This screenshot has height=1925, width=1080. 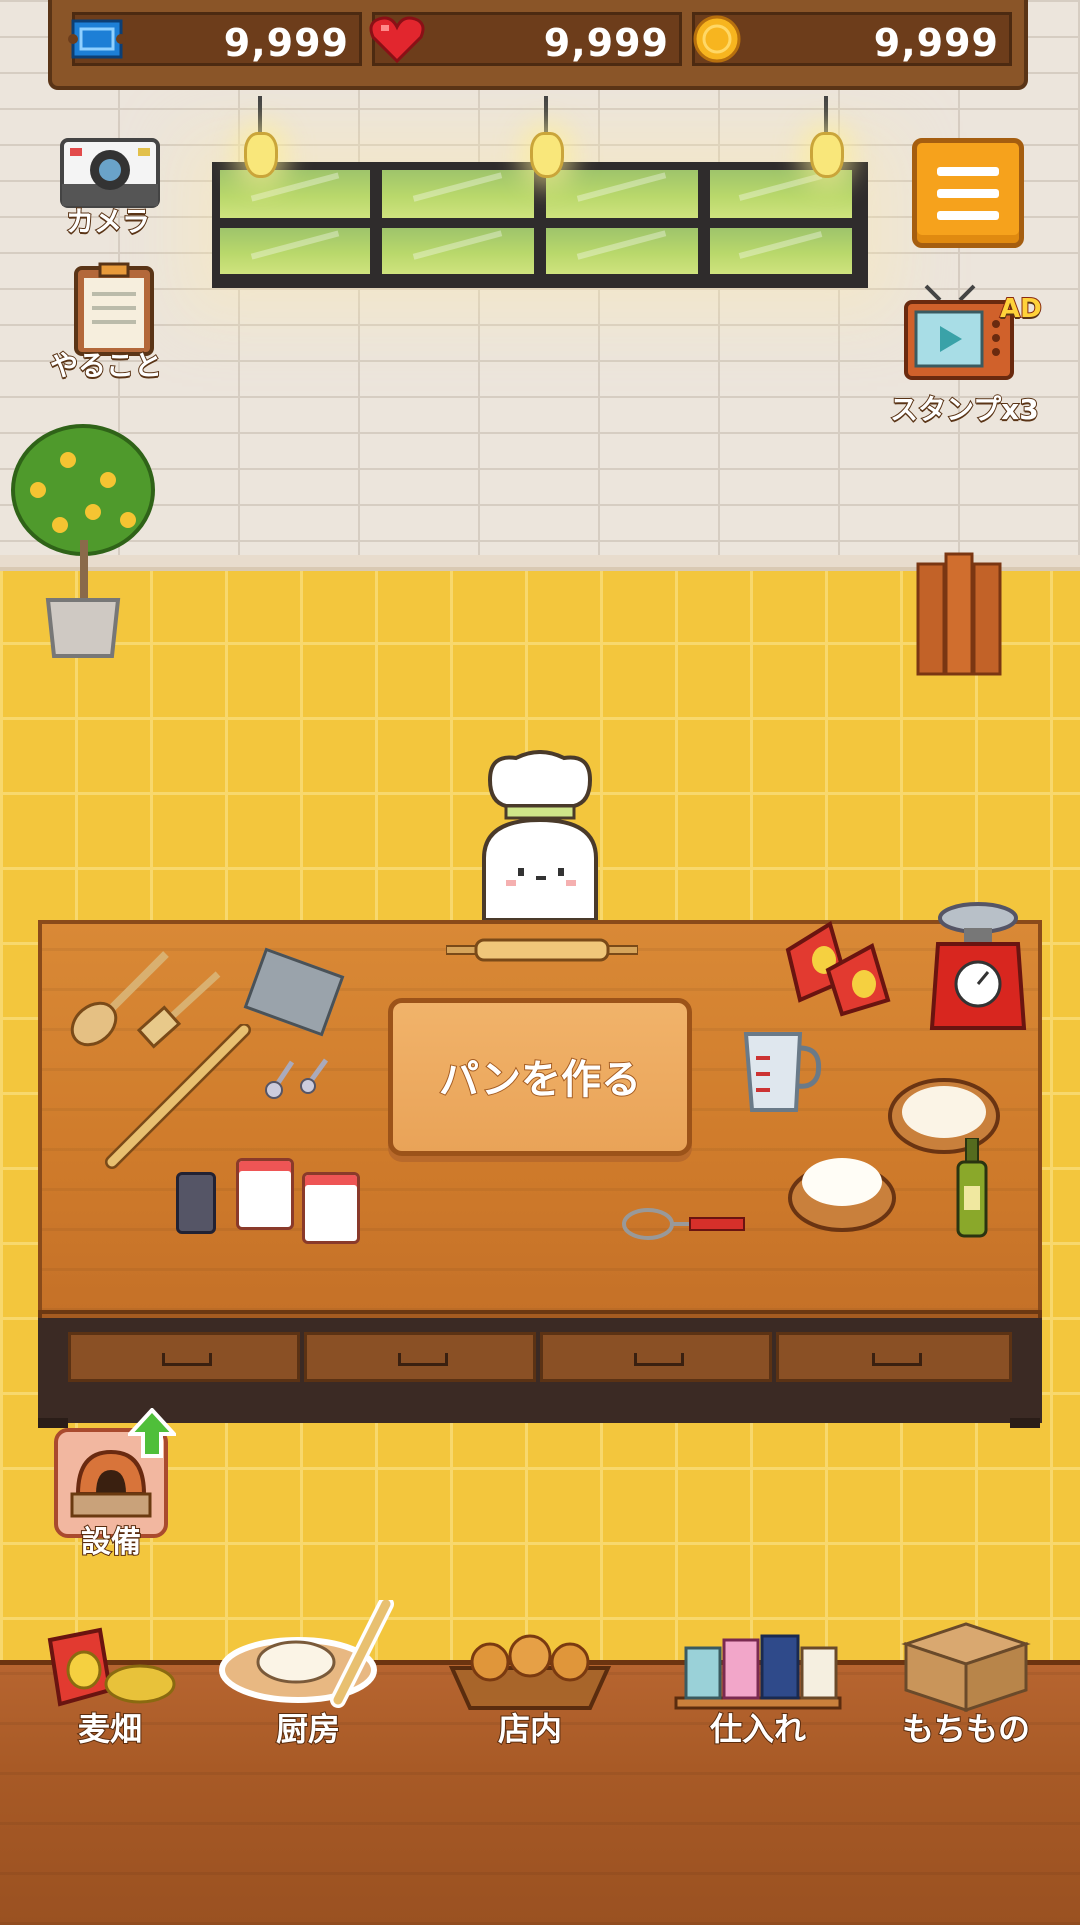 What do you see at coordinates (758, 1729) in the screenshot?
I see `nav-label: 仕入れ` at bounding box center [758, 1729].